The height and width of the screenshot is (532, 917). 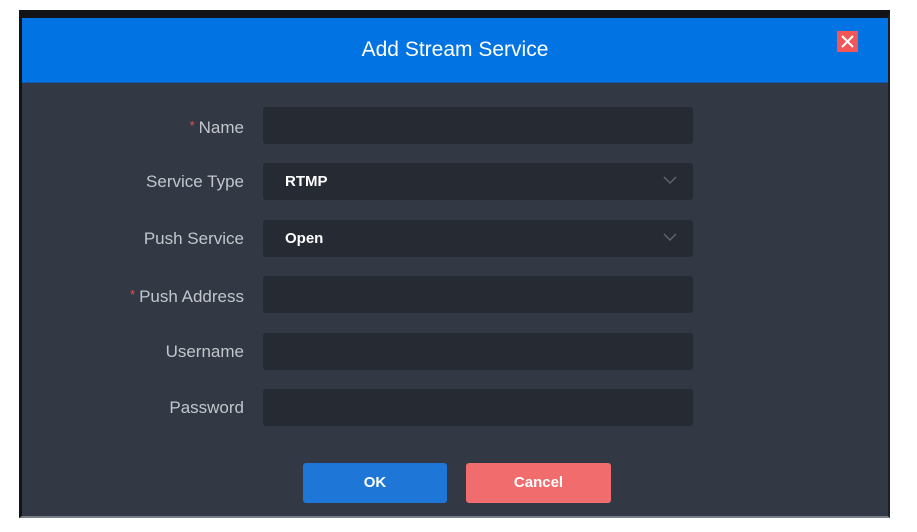 I want to click on push-address-row: * Push Address, so click(x=455, y=295).